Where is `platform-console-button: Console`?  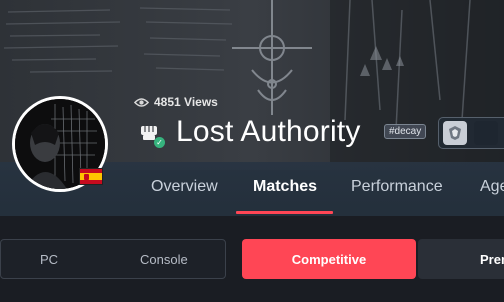 platform-console-button: Console is located at coordinates (164, 259).